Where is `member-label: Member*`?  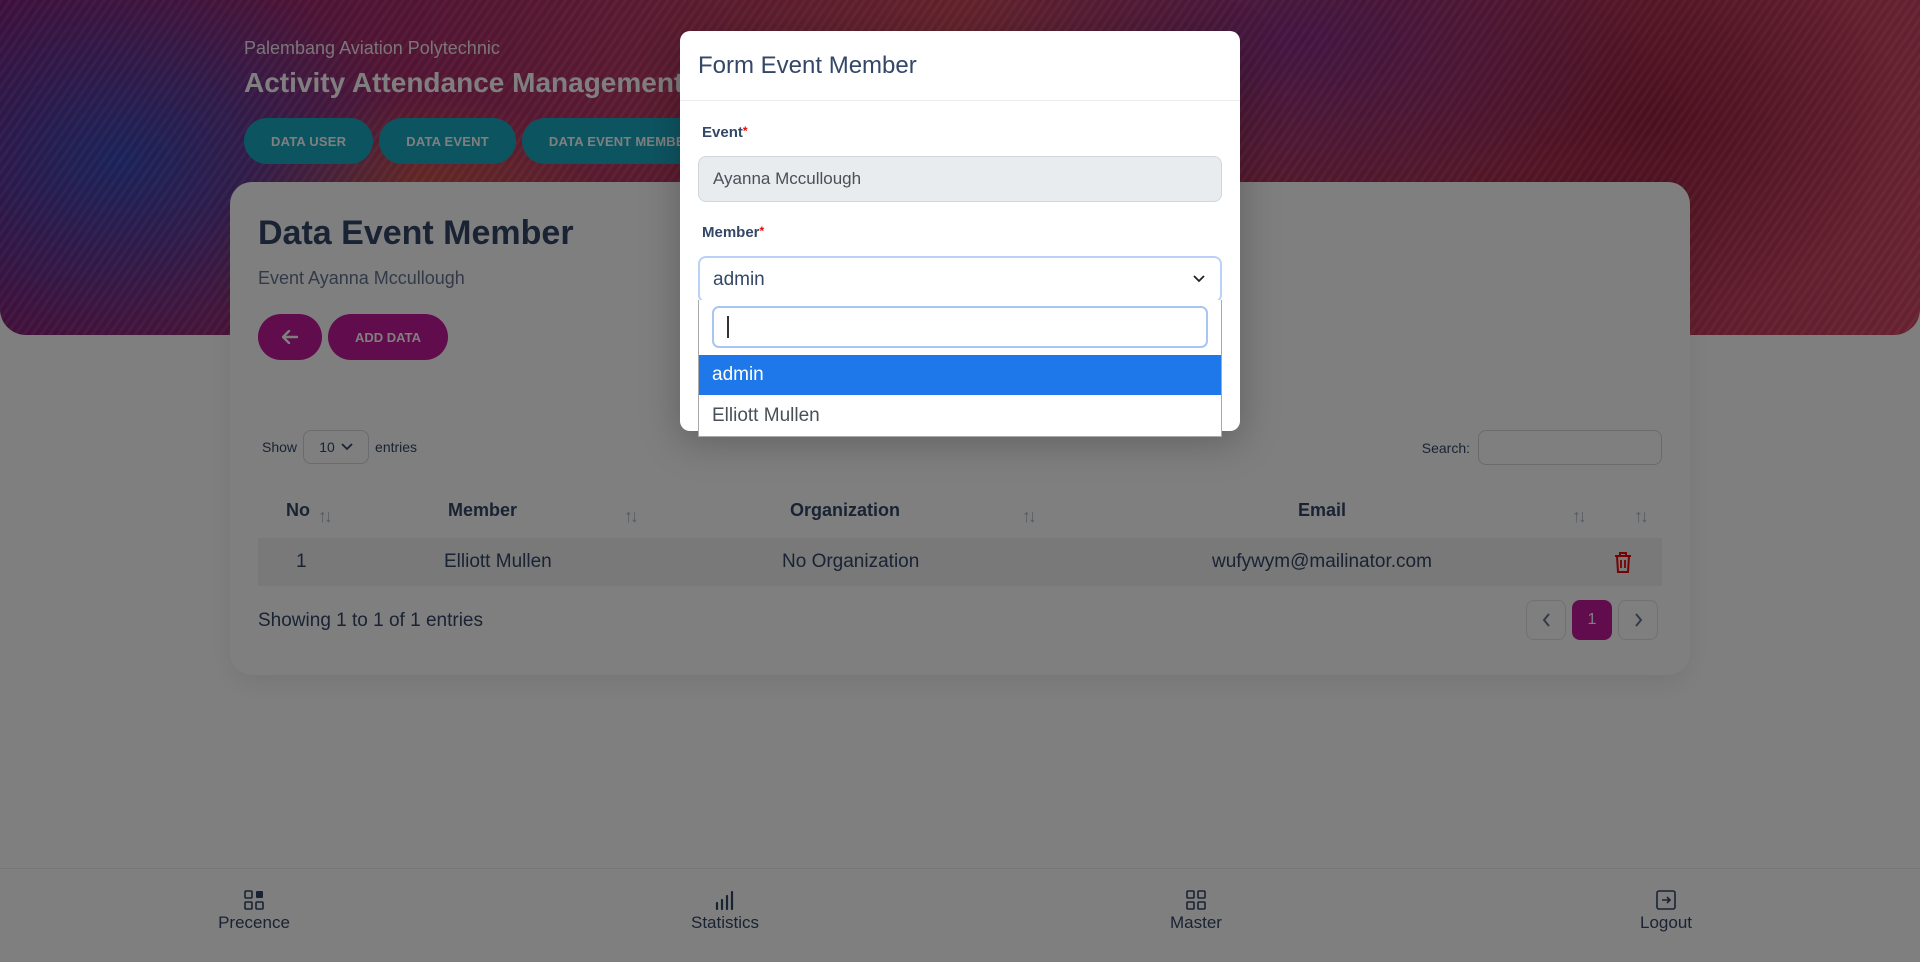 member-label: Member* is located at coordinates (733, 232).